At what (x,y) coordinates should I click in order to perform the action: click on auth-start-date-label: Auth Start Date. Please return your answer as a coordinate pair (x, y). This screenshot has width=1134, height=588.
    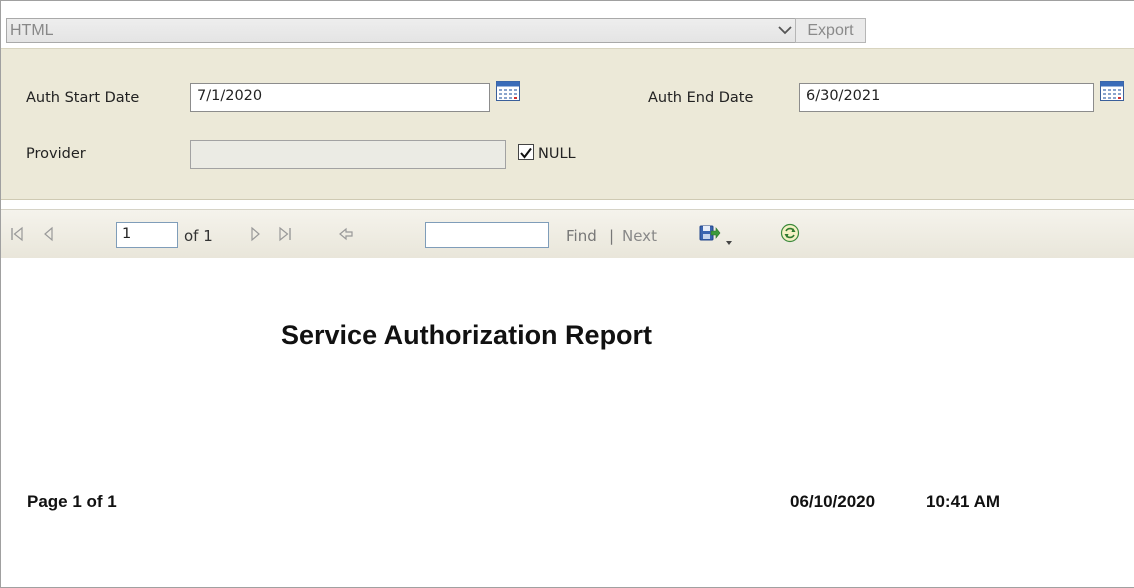
    Looking at the image, I should click on (83, 98).